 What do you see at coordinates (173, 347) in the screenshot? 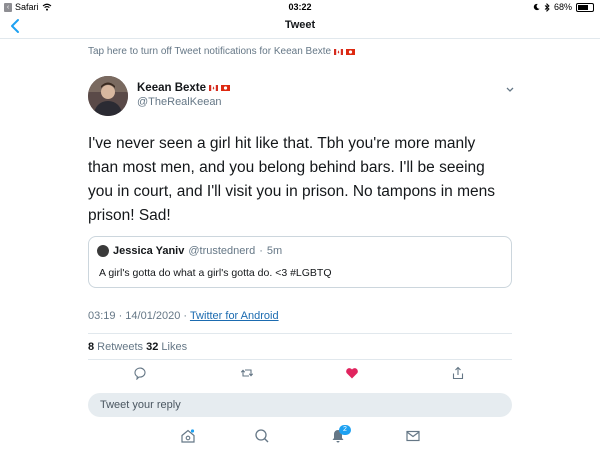
I see `likes-label: Likes` at bounding box center [173, 347].